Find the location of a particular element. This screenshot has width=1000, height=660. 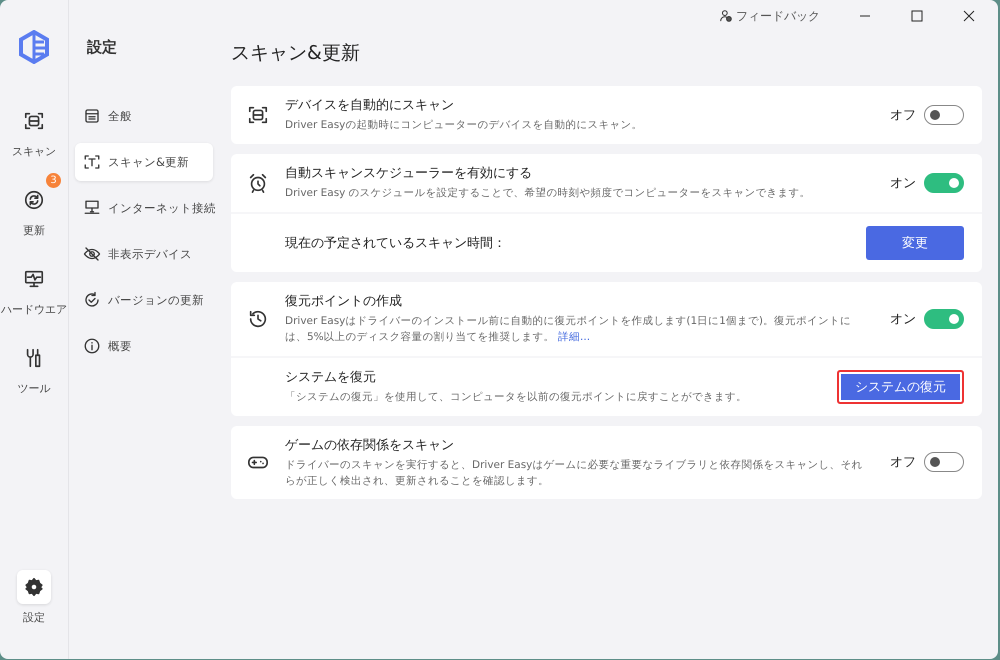

rail-nav-item: 設定 is located at coordinates (34, 593).